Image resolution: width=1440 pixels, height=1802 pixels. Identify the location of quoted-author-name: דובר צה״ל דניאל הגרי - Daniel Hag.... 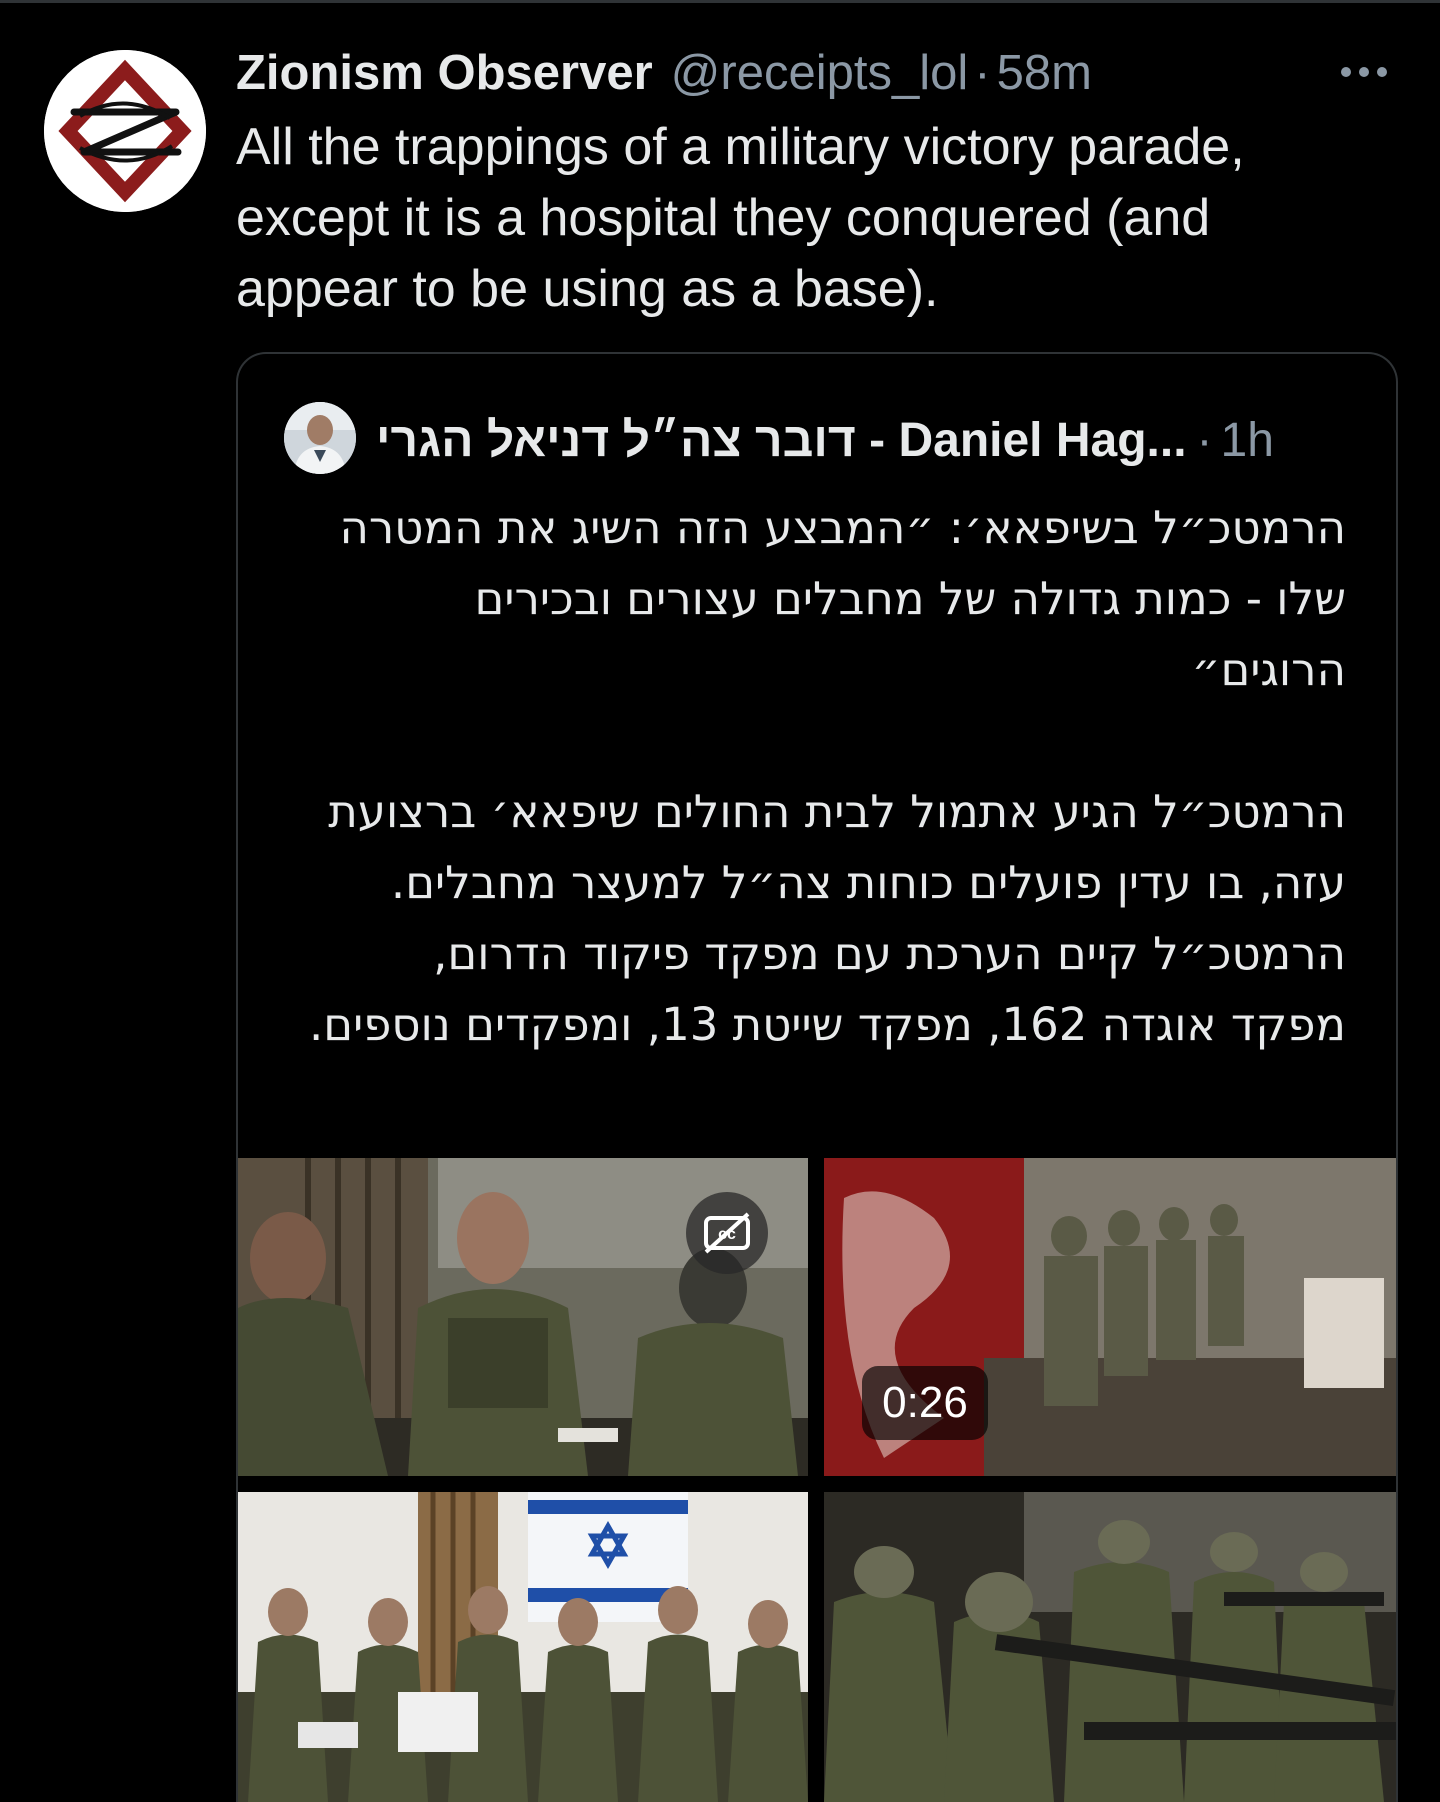
(781, 440).